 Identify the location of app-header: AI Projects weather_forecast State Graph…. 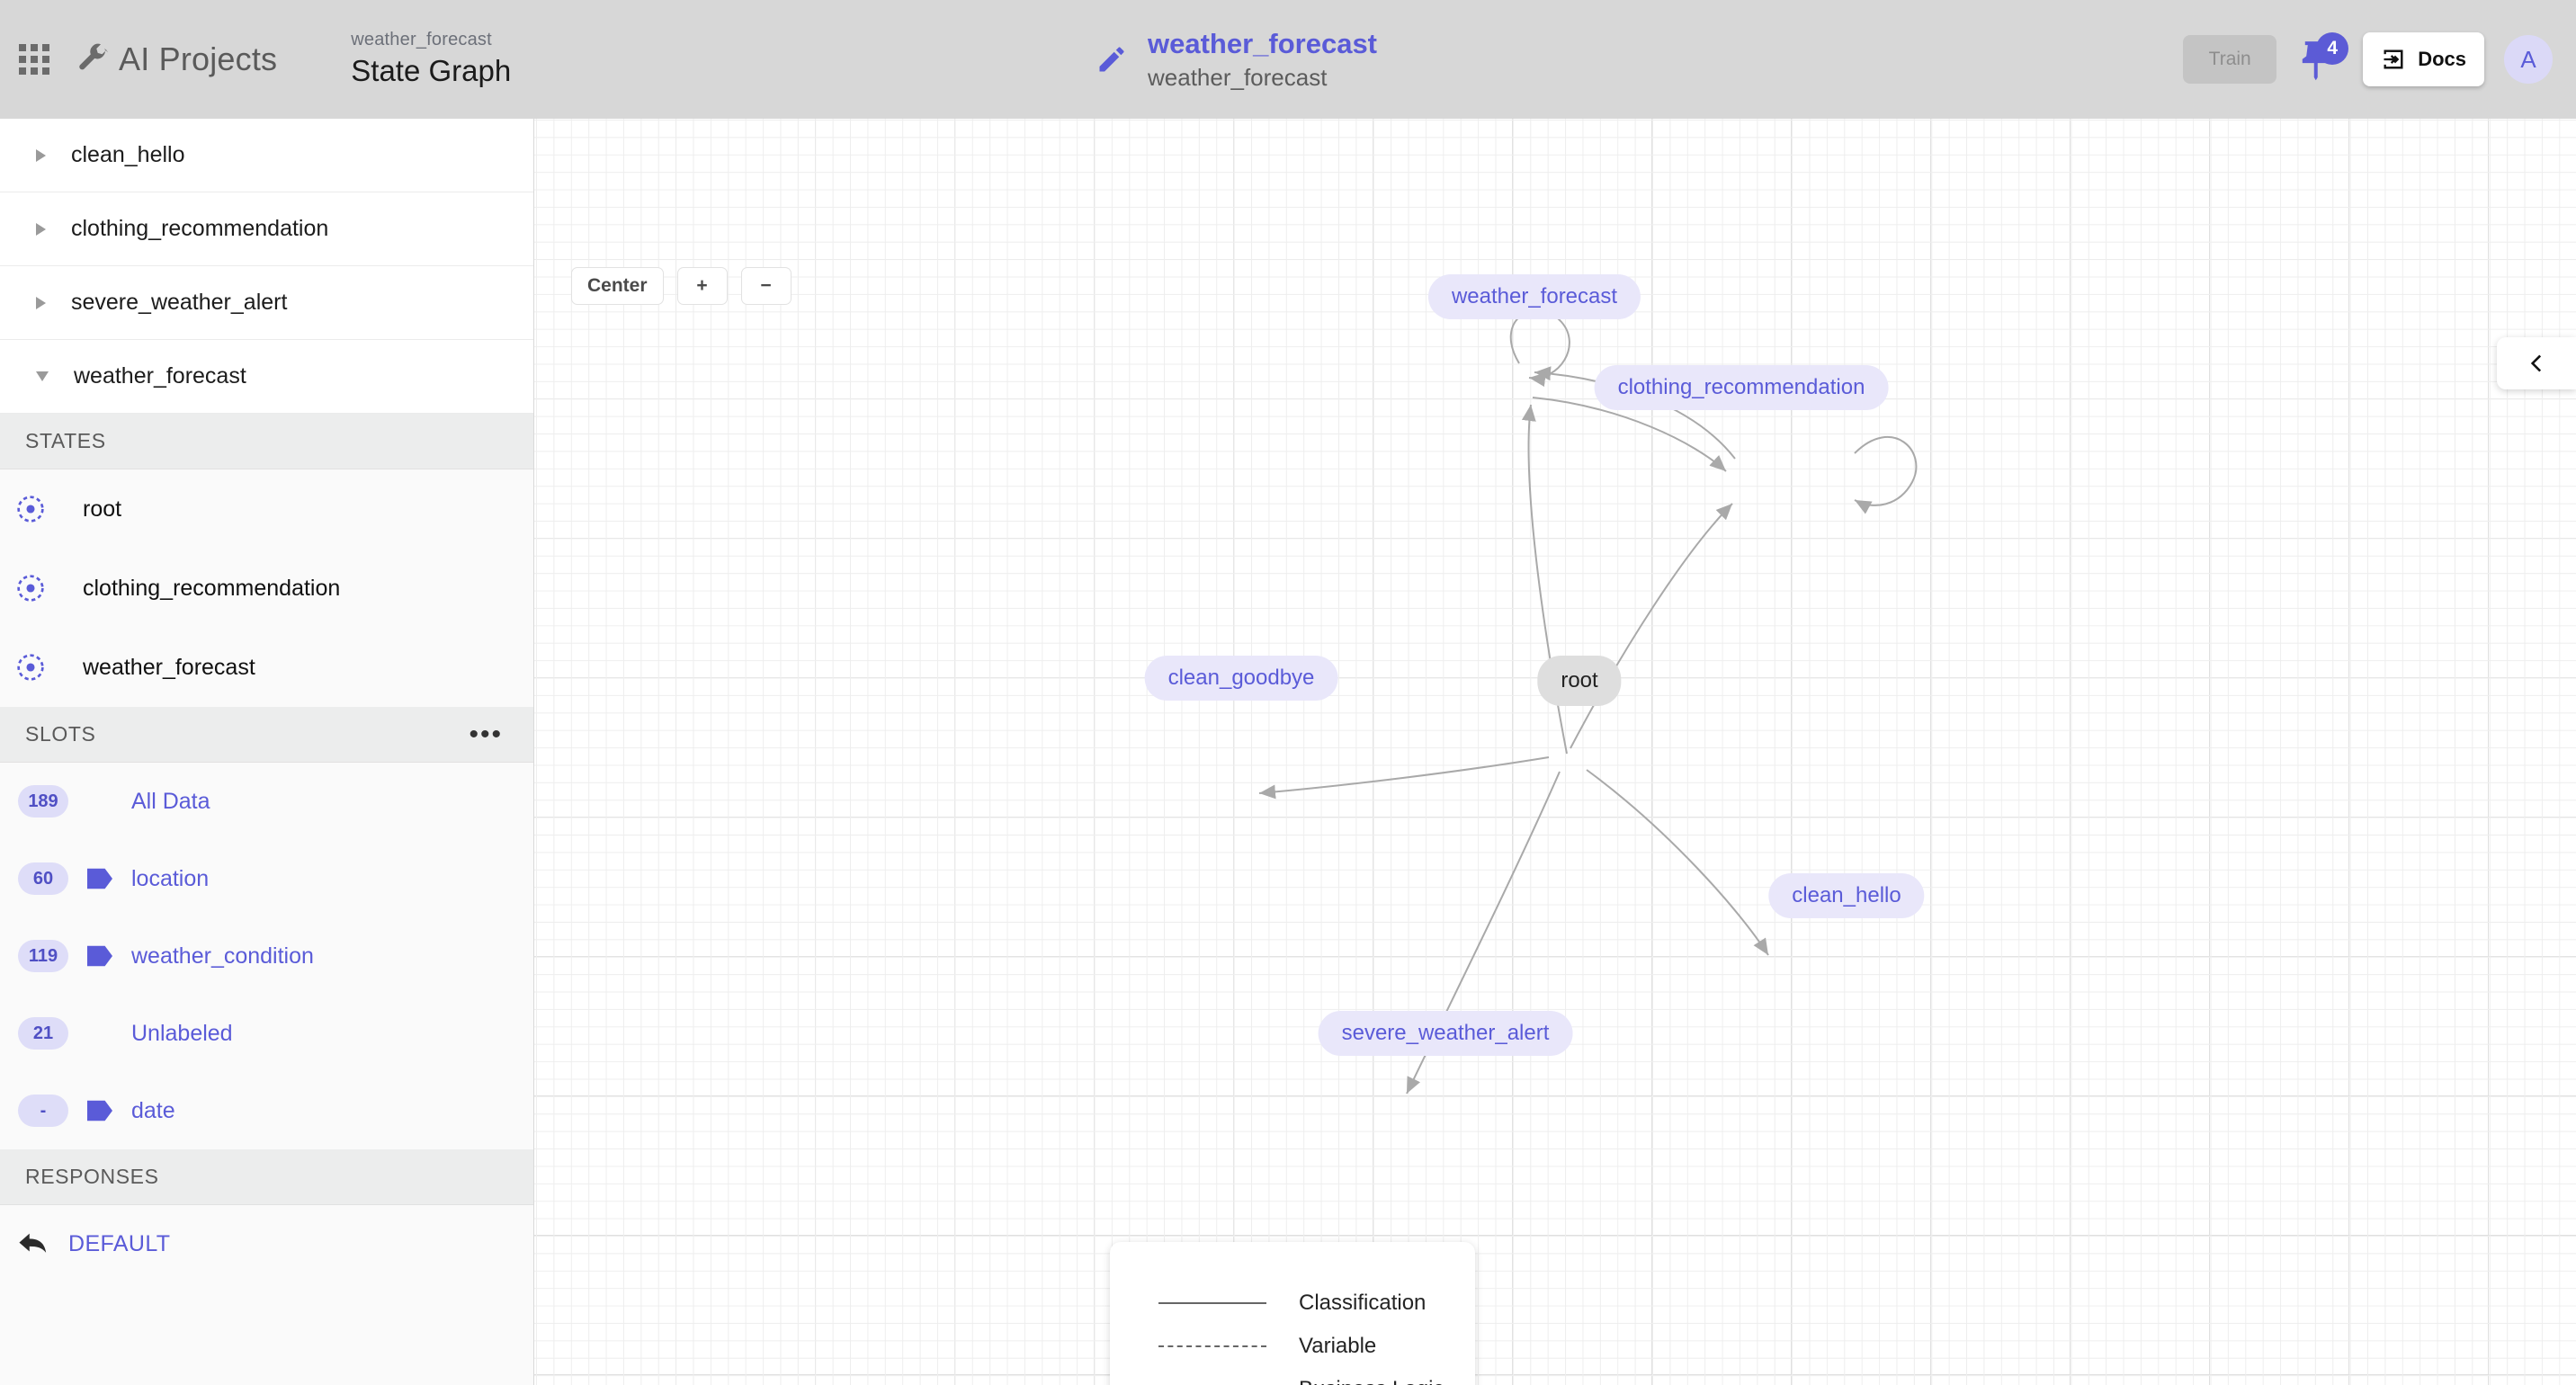
(1288, 59).